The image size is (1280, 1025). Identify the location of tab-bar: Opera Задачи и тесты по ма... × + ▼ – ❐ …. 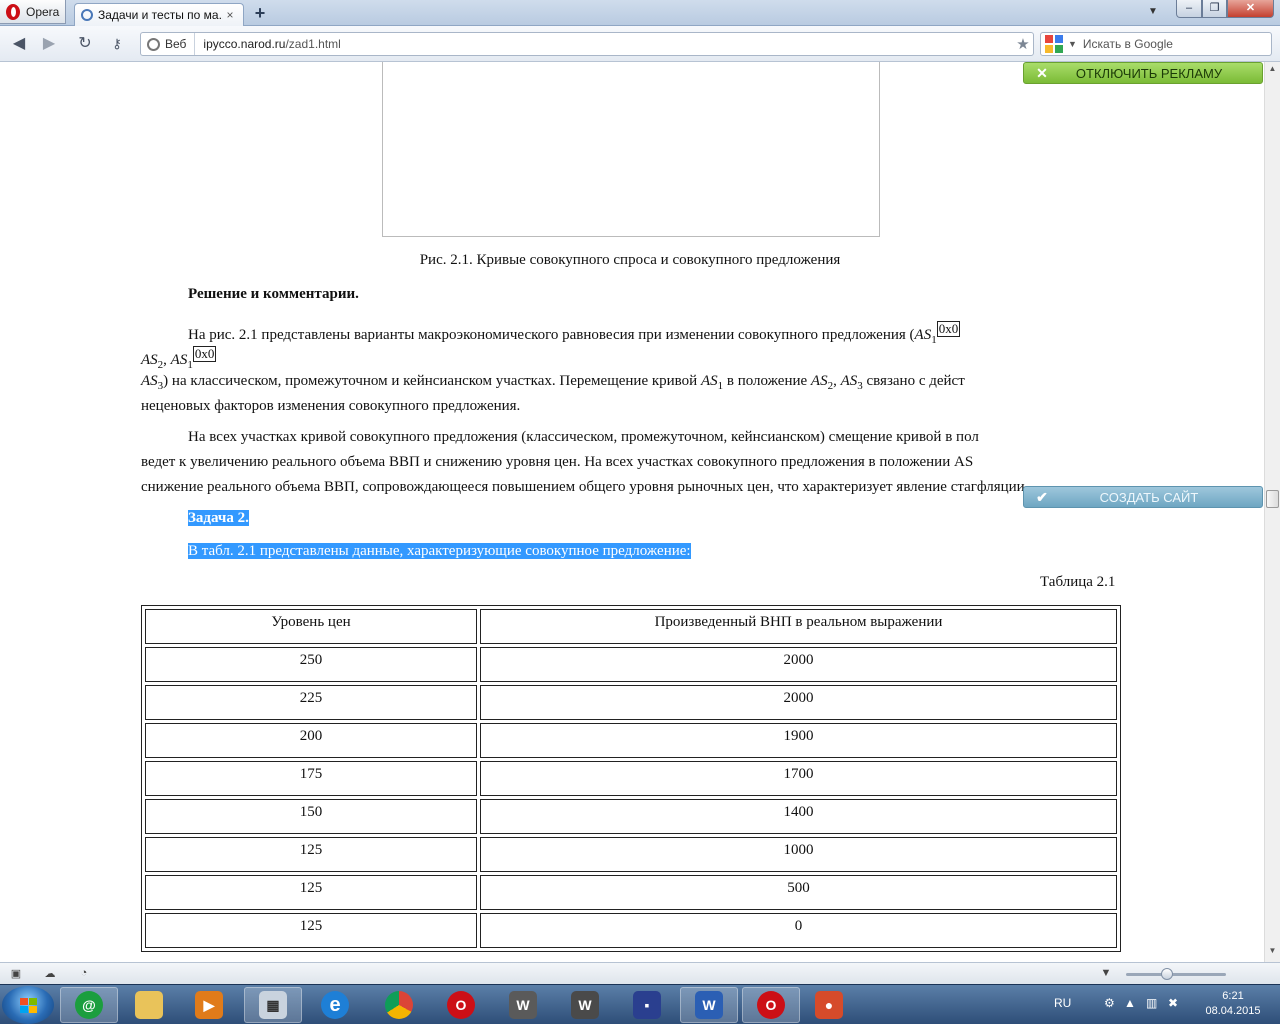
(640, 13).